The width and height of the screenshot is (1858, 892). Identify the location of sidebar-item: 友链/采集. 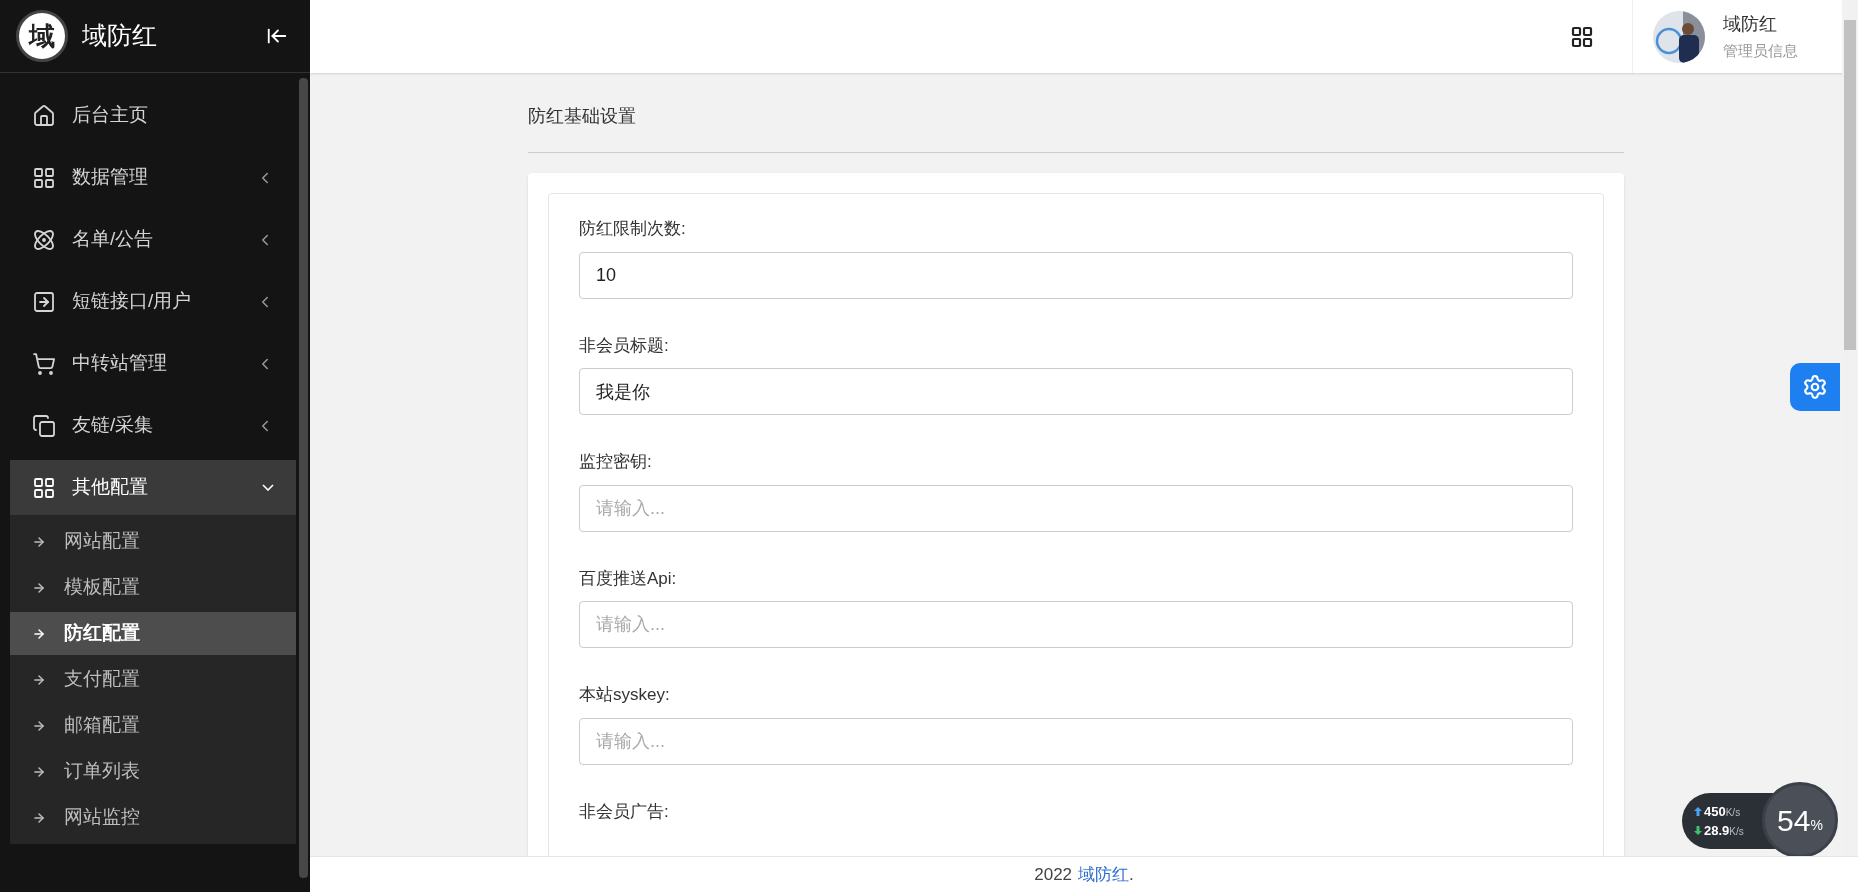
(153, 425).